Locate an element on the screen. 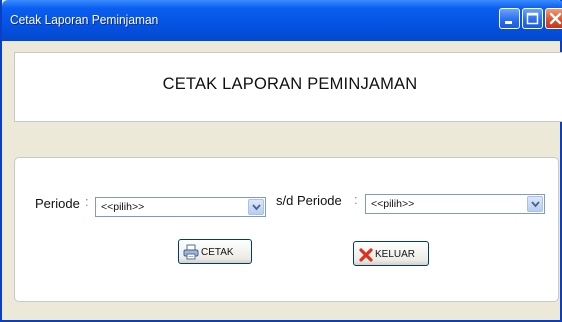 The width and height of the screenshot is (562, 322). end-period-dropdown-button is located at coordinates (535, 204).